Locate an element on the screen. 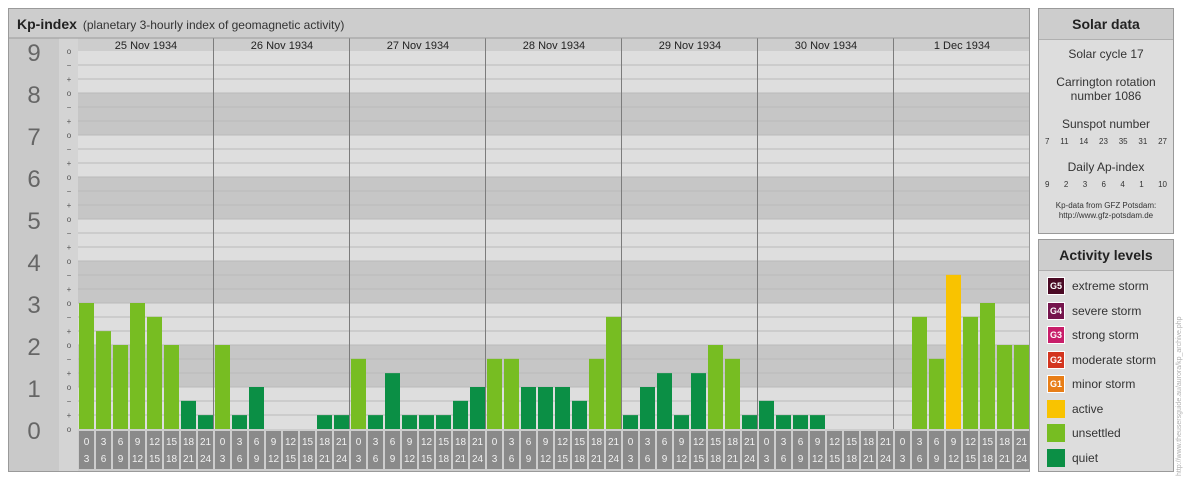 The height and width of the screenshot is (480, 1184). ap-value: 6 is located at coordinates (1103, 184).